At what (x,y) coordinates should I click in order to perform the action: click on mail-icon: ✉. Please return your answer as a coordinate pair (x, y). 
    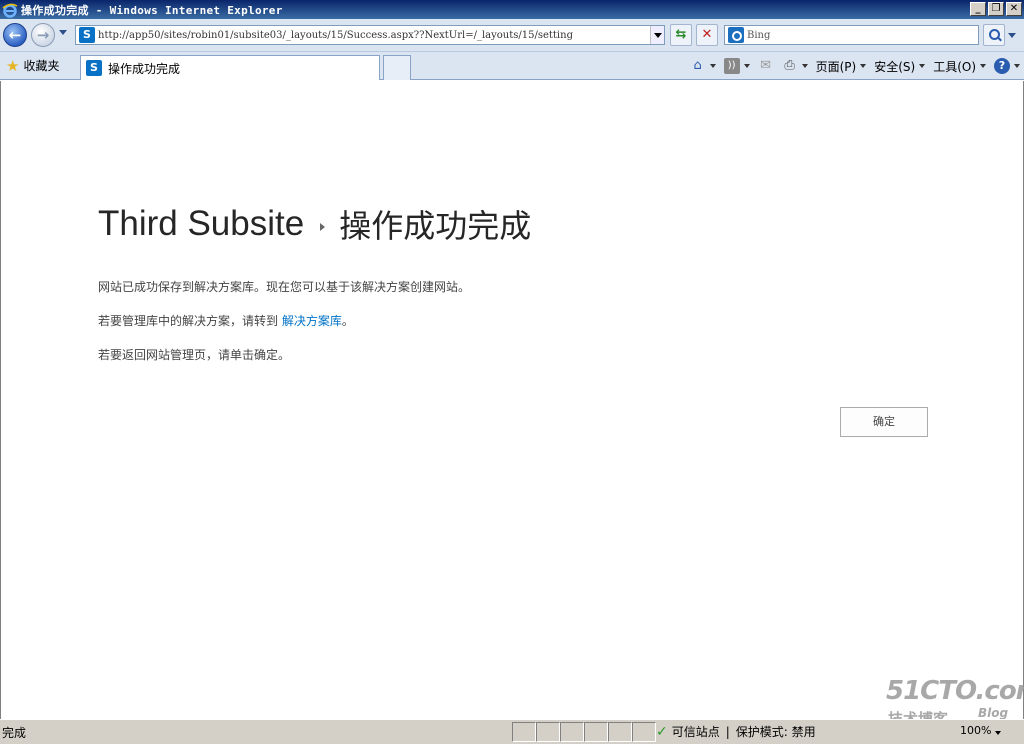
    Looking at the image, I should click on (766, 65).